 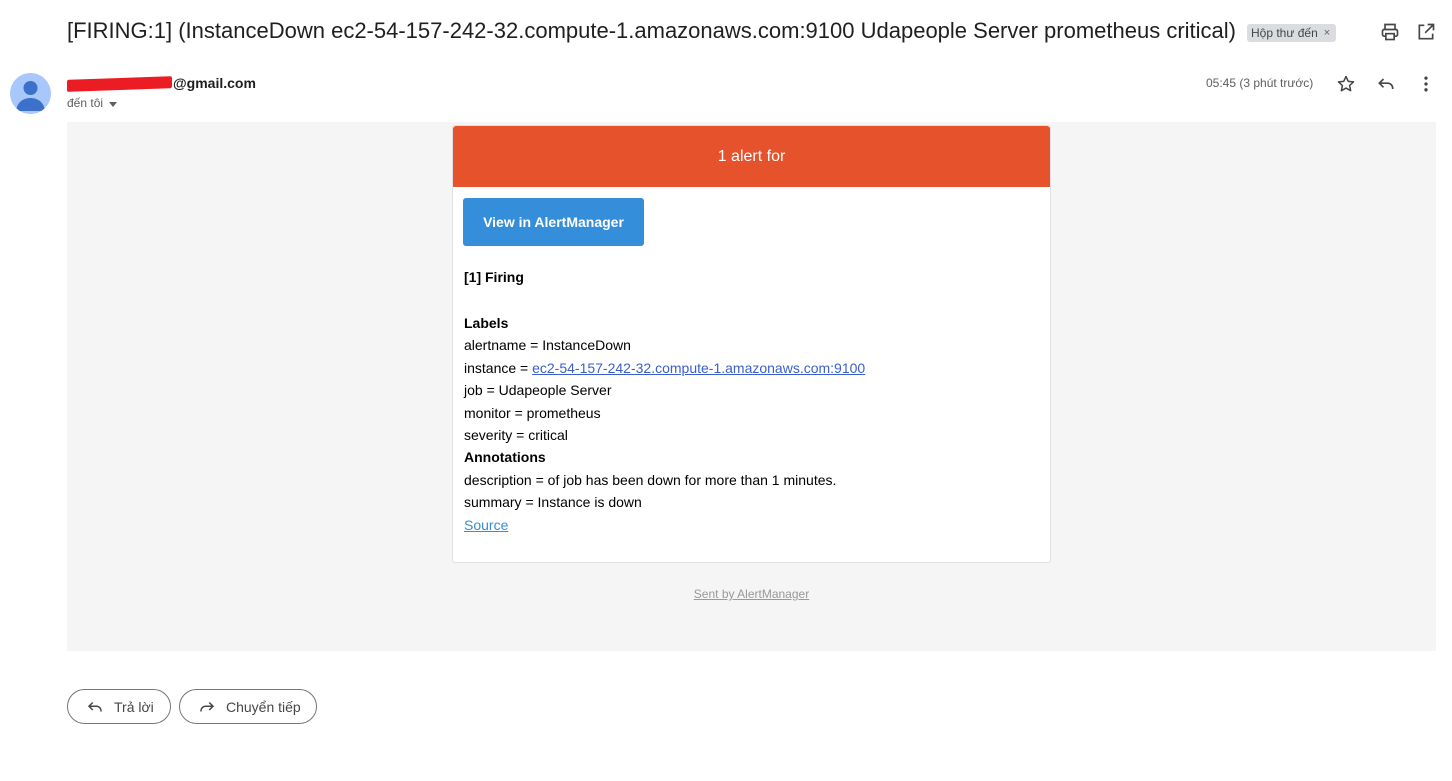 I want to click on email-timestamp: 05:45 (3 phút trước), so click(x=1260, y=83).